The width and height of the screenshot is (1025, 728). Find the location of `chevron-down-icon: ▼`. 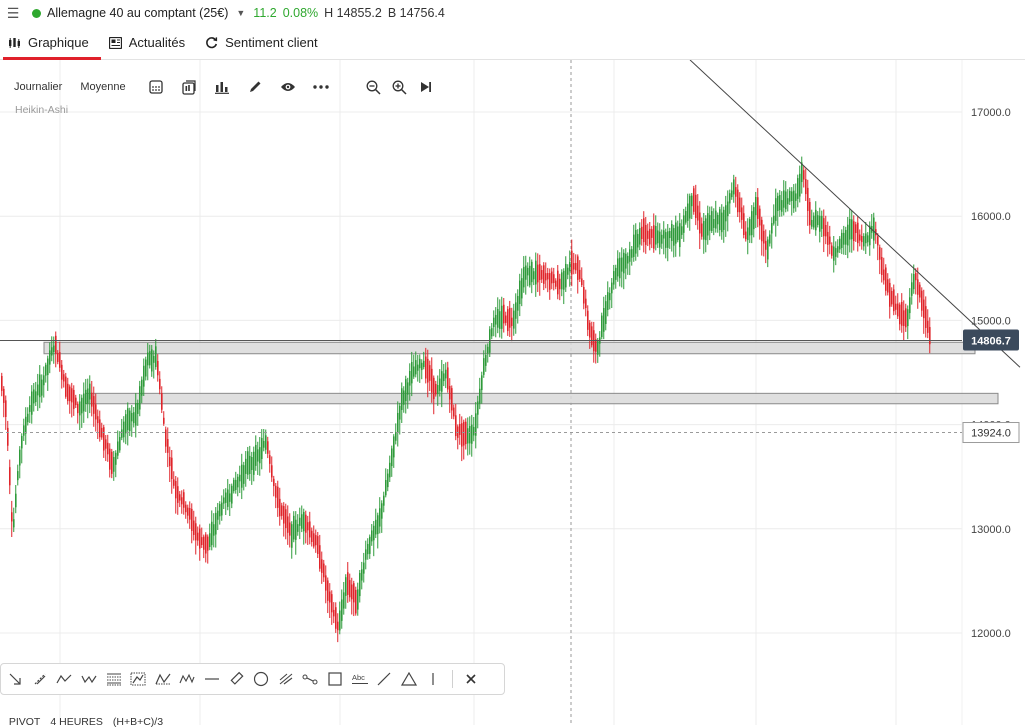

chevron-down-icon: ▼ is located at coordinates (240, 13).